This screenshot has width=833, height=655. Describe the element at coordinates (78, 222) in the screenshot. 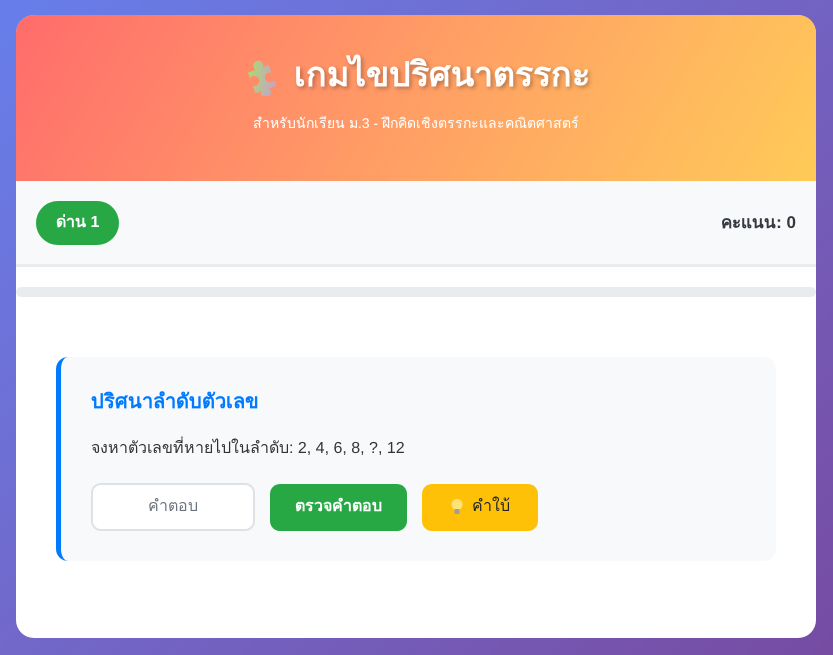

I see `level-badge: ด่าน 1` at that location.